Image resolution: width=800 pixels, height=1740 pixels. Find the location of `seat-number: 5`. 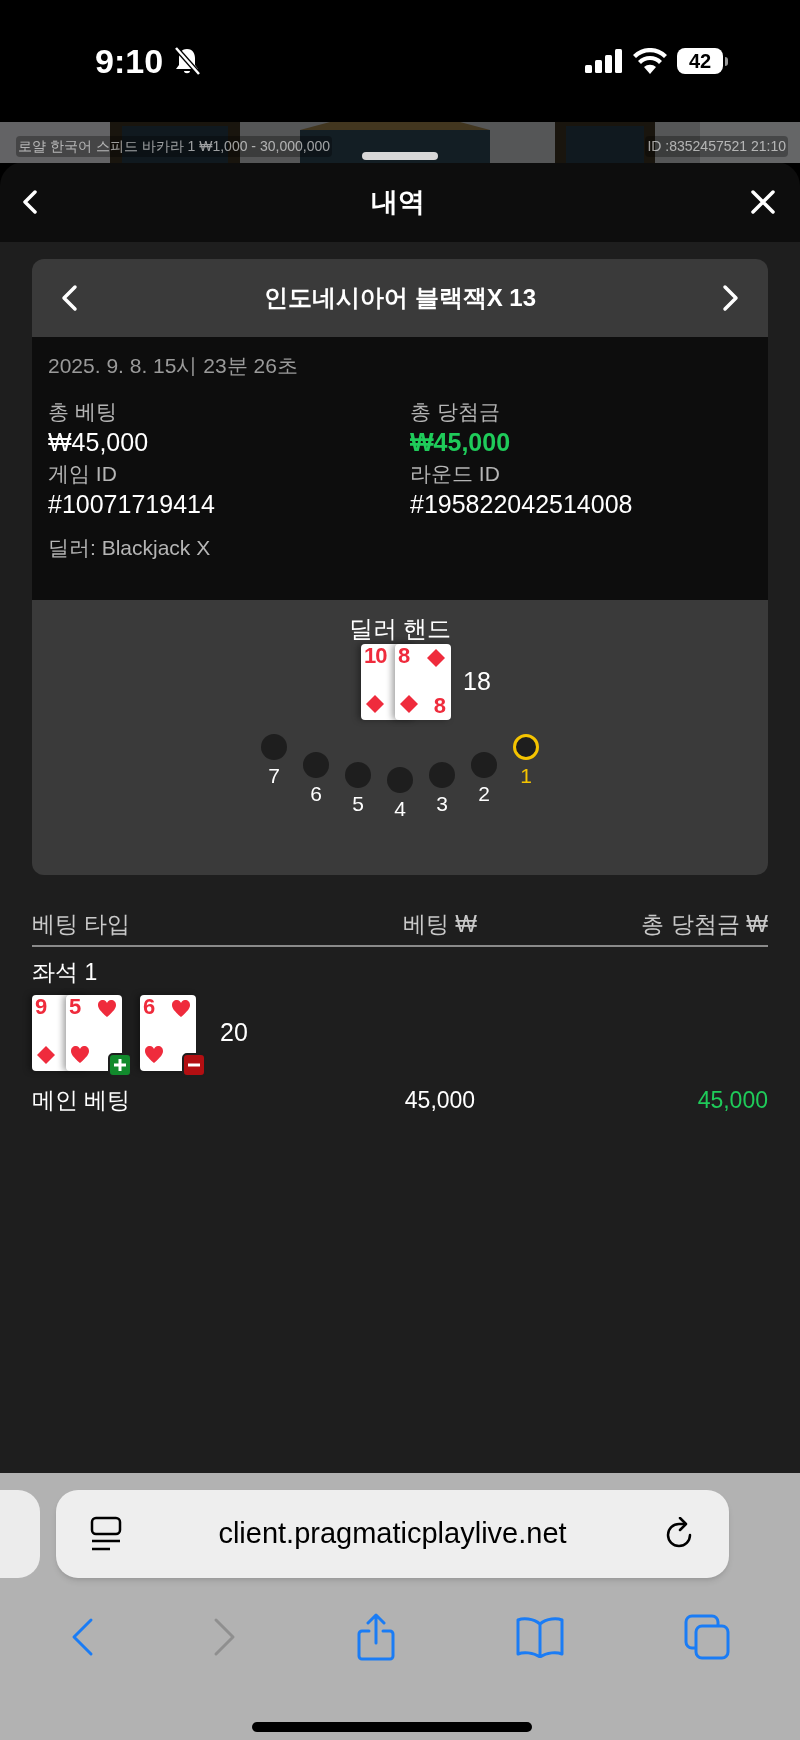

seat-number: 5 is located at coordinates (358, 804).